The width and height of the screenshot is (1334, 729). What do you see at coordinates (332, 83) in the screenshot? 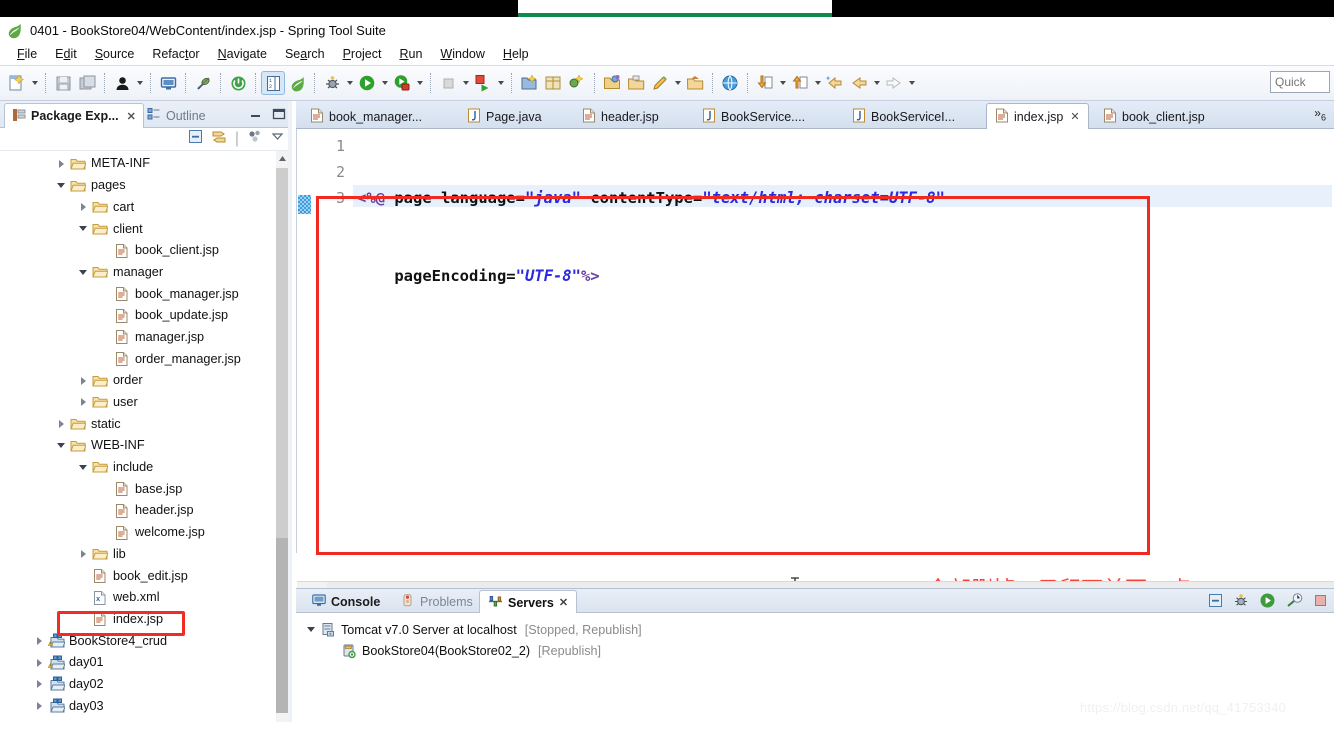
I see `debug-icon` at bounding box center [332, 83].